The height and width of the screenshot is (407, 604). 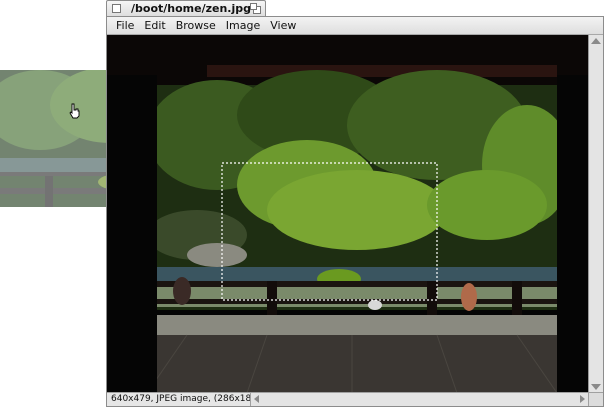 I want to click on window-title-tab: /boot/home/zen.jpg, so click(x=186, y=8).